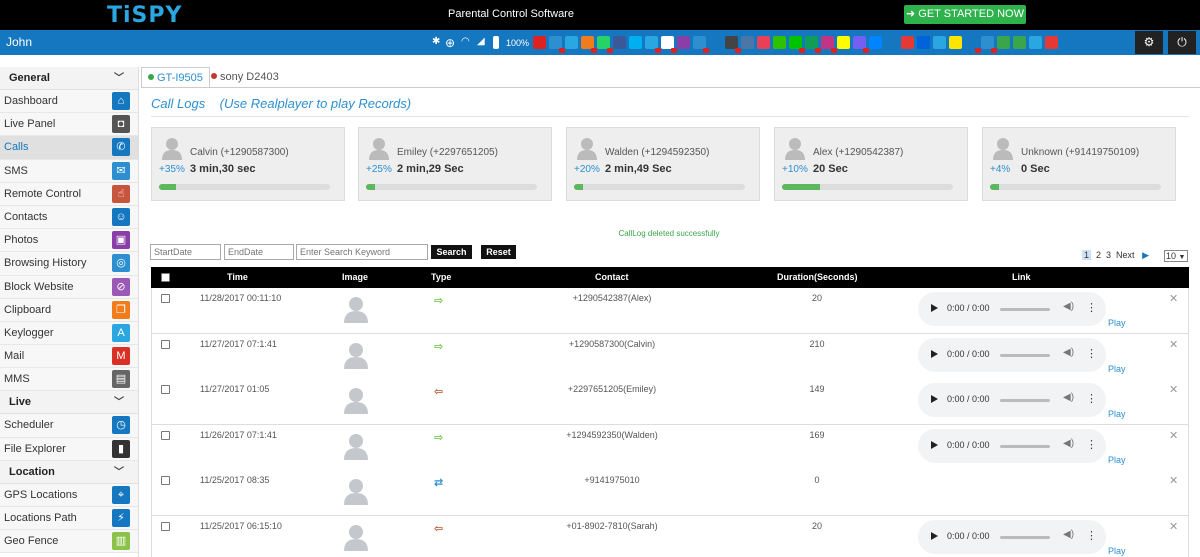 Image resolution: width=1200 pixels, height=557 pixels. What do you see at coordinates (175, 77) in the screenshot?
I see `device-tab-gt-i9505: GT-I9505` at bounding box center [175, 77].